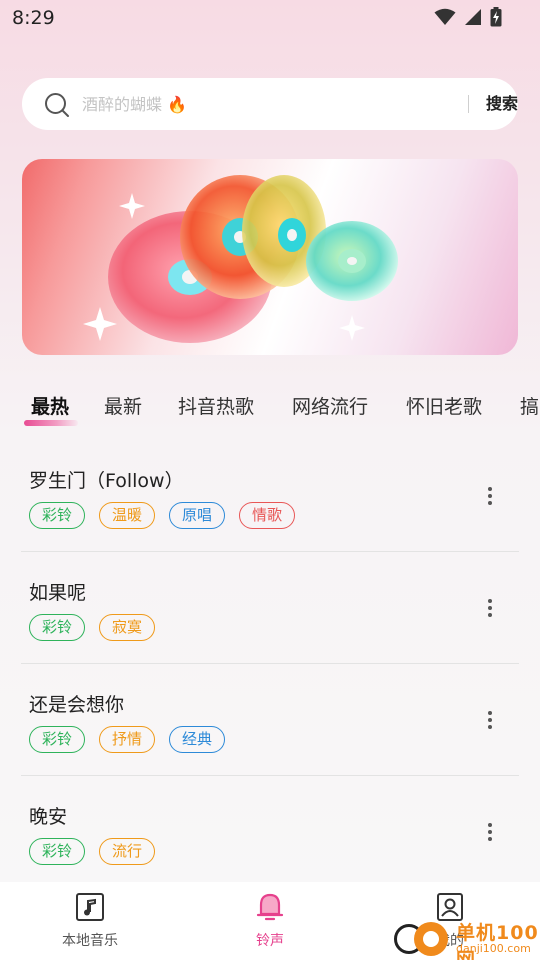 Image resolution: width=540 pixels, height=960 pixels. What do you see at coordinates (197, 515) in the screenshot?
I see `tag: 原唱` at bounding box center [197, 515].